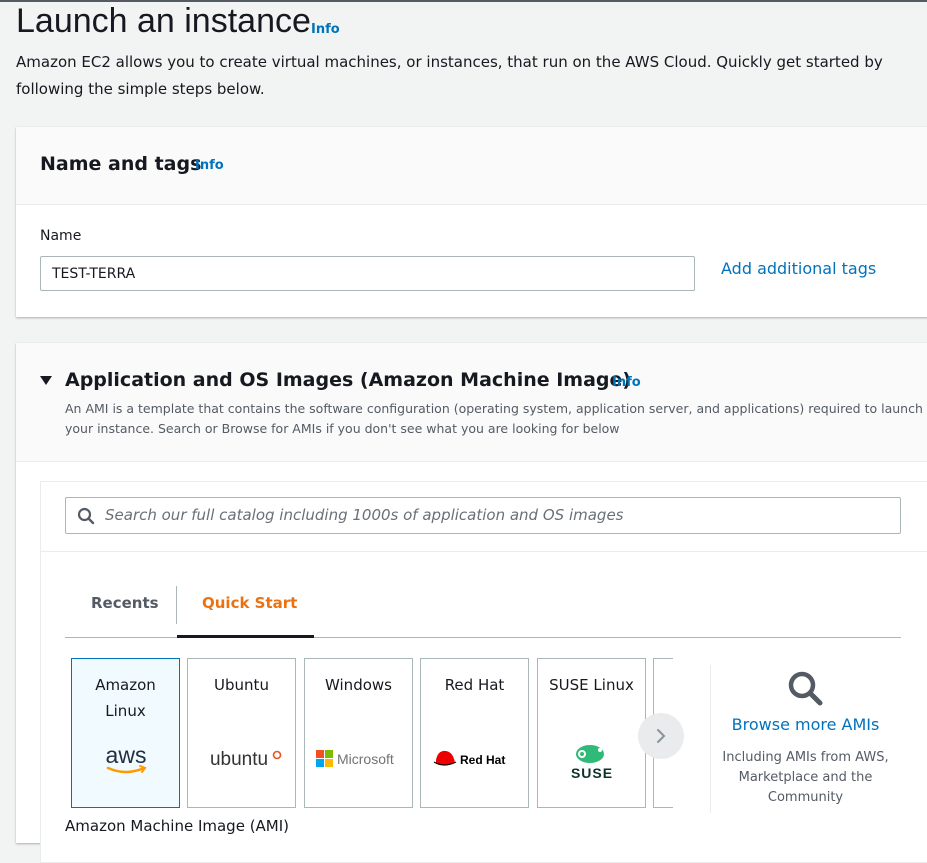  What do you see at coordinates (125, 698) in the screenshot?
I see `ami-card-label: Amazon Linux` at bounding box center [125, 698].